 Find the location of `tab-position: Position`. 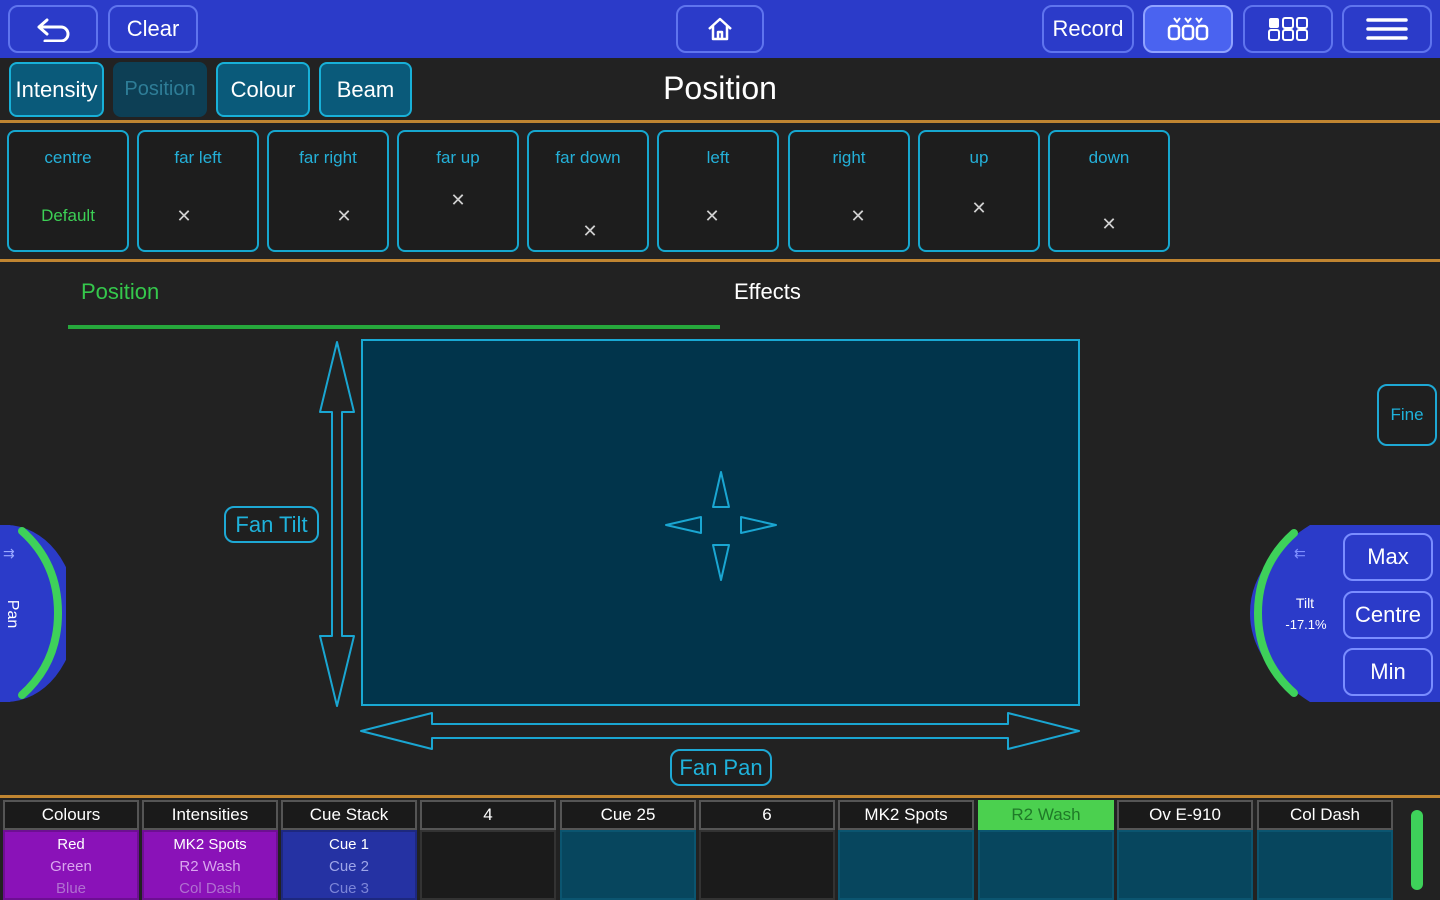

tab-position: Position is located at coordinates (160, 89).